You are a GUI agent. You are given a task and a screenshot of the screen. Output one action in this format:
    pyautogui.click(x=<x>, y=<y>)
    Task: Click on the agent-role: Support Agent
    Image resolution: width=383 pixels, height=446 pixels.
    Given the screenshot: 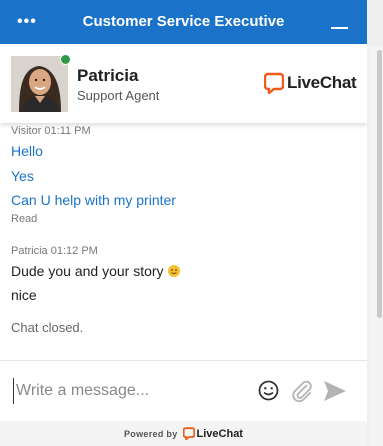 What is the action you would take?
    pyautogui.click(x=118, y=95)
    